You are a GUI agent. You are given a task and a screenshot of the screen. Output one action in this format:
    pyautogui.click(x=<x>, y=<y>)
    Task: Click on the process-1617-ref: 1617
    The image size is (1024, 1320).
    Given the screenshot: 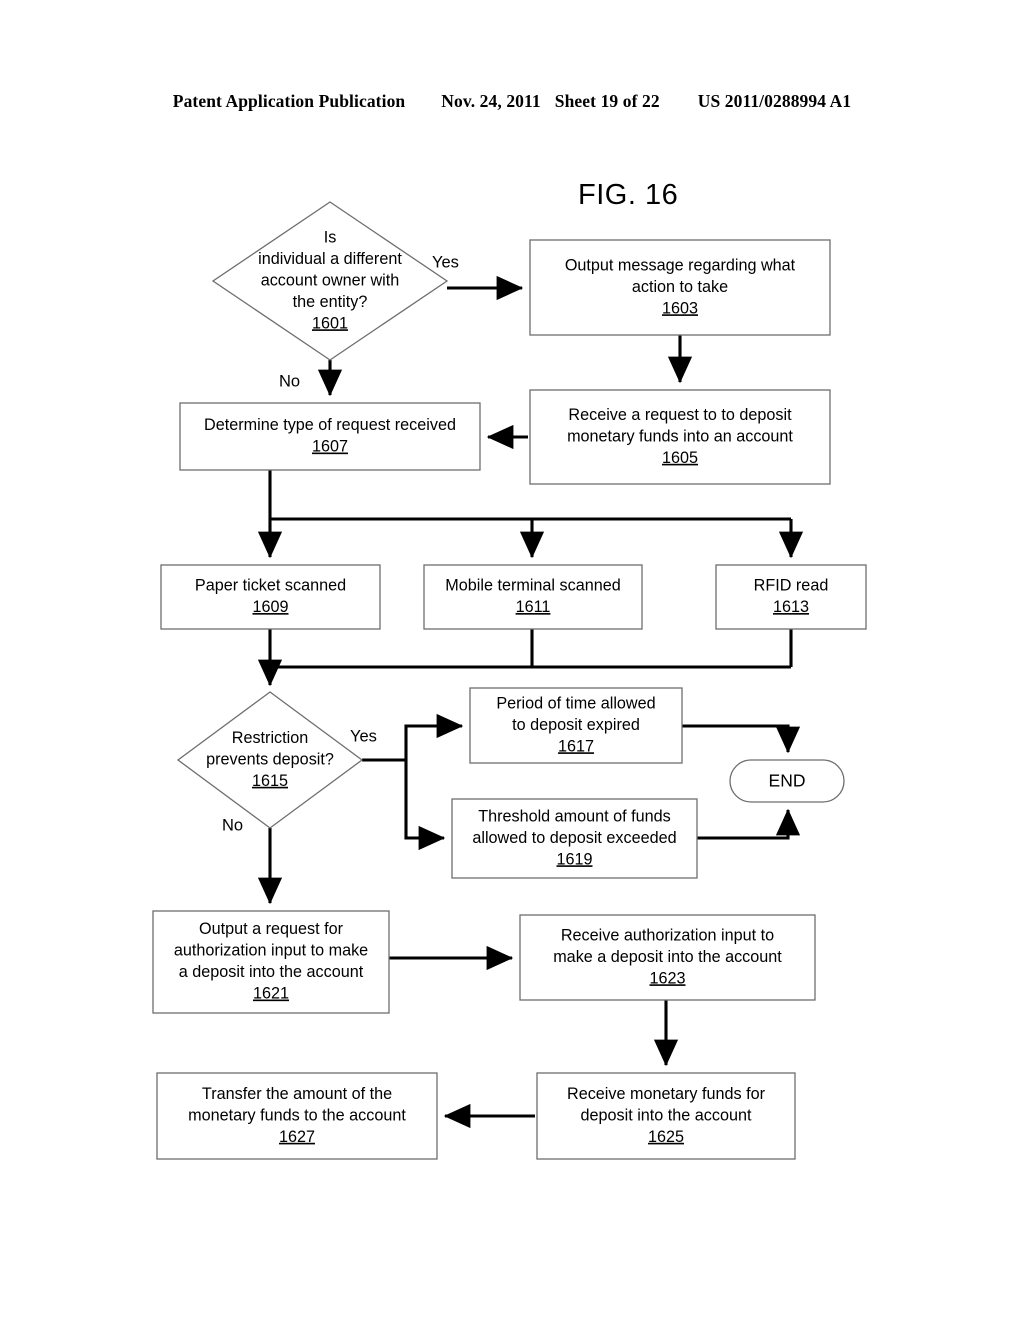 What is the action you would take?
    pyautogui.click(x=576, y=746)
    